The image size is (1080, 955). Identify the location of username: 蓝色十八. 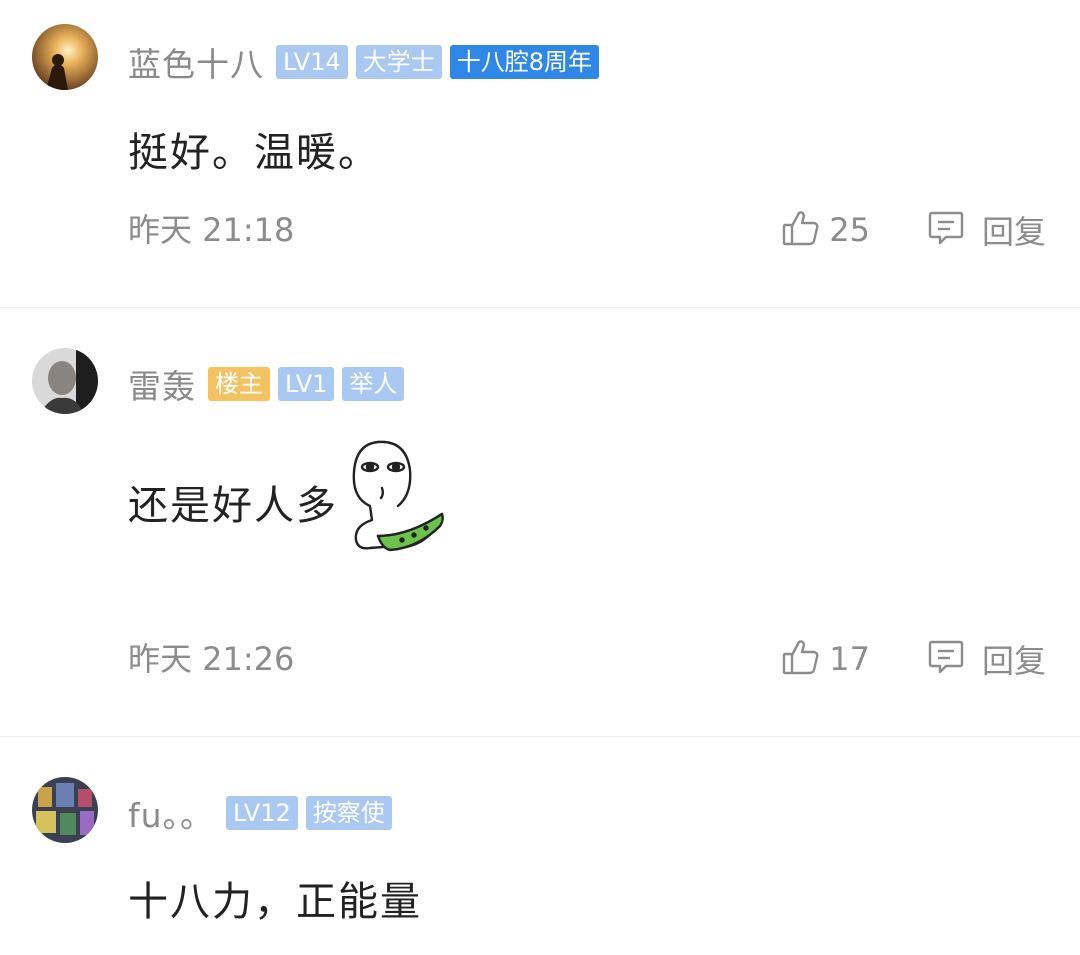
(196, 62).